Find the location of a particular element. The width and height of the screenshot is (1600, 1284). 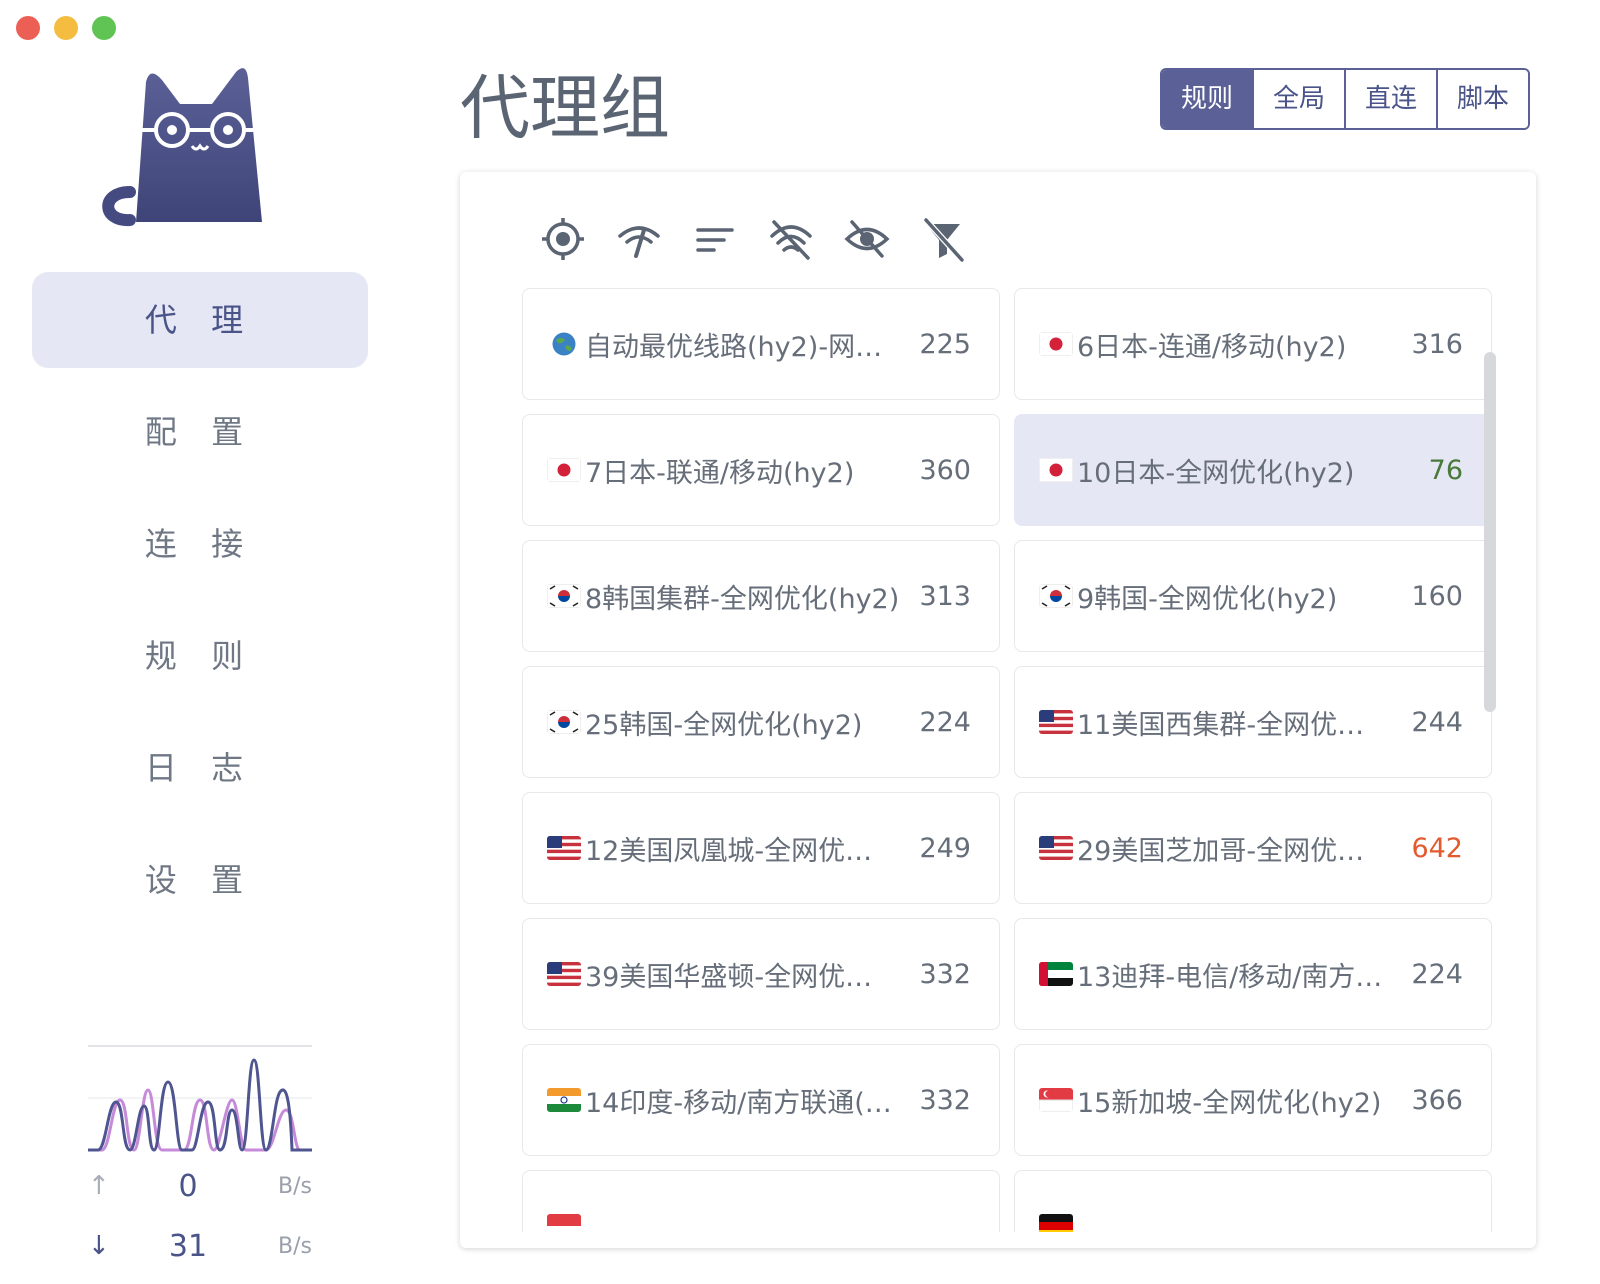

proxy-delay: 366 is located at coordinates (1437, 1100).